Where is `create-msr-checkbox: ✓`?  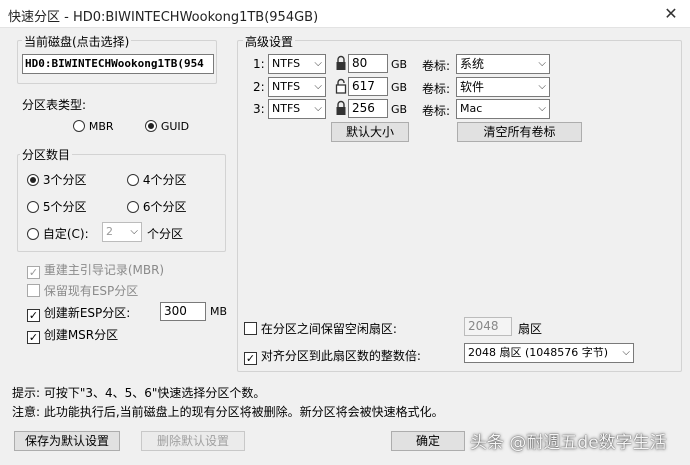
create-msr-checkbox: ✓ is located at coordinates (33, 337).